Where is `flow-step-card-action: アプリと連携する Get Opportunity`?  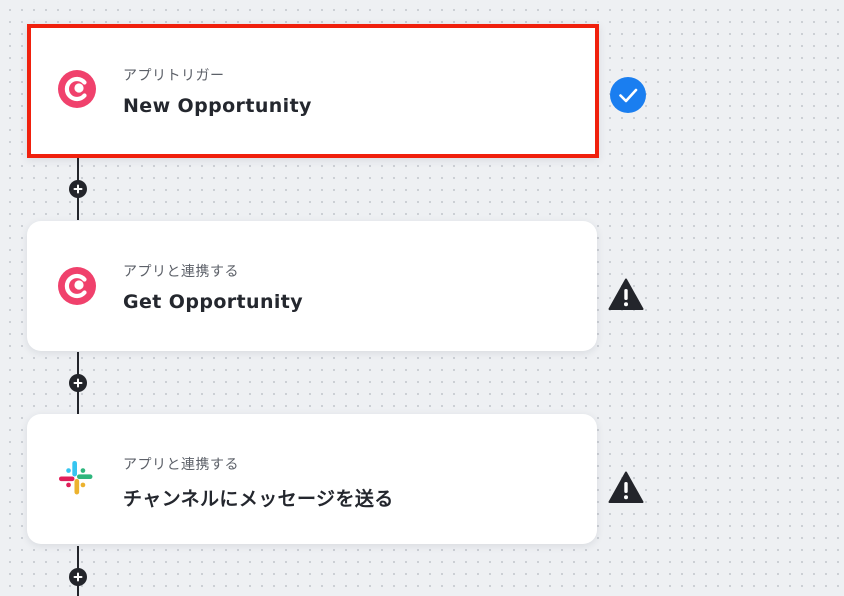 flow-step-card-action: アプリと連携する Get Opportunity is located at coordinates (312, 286).